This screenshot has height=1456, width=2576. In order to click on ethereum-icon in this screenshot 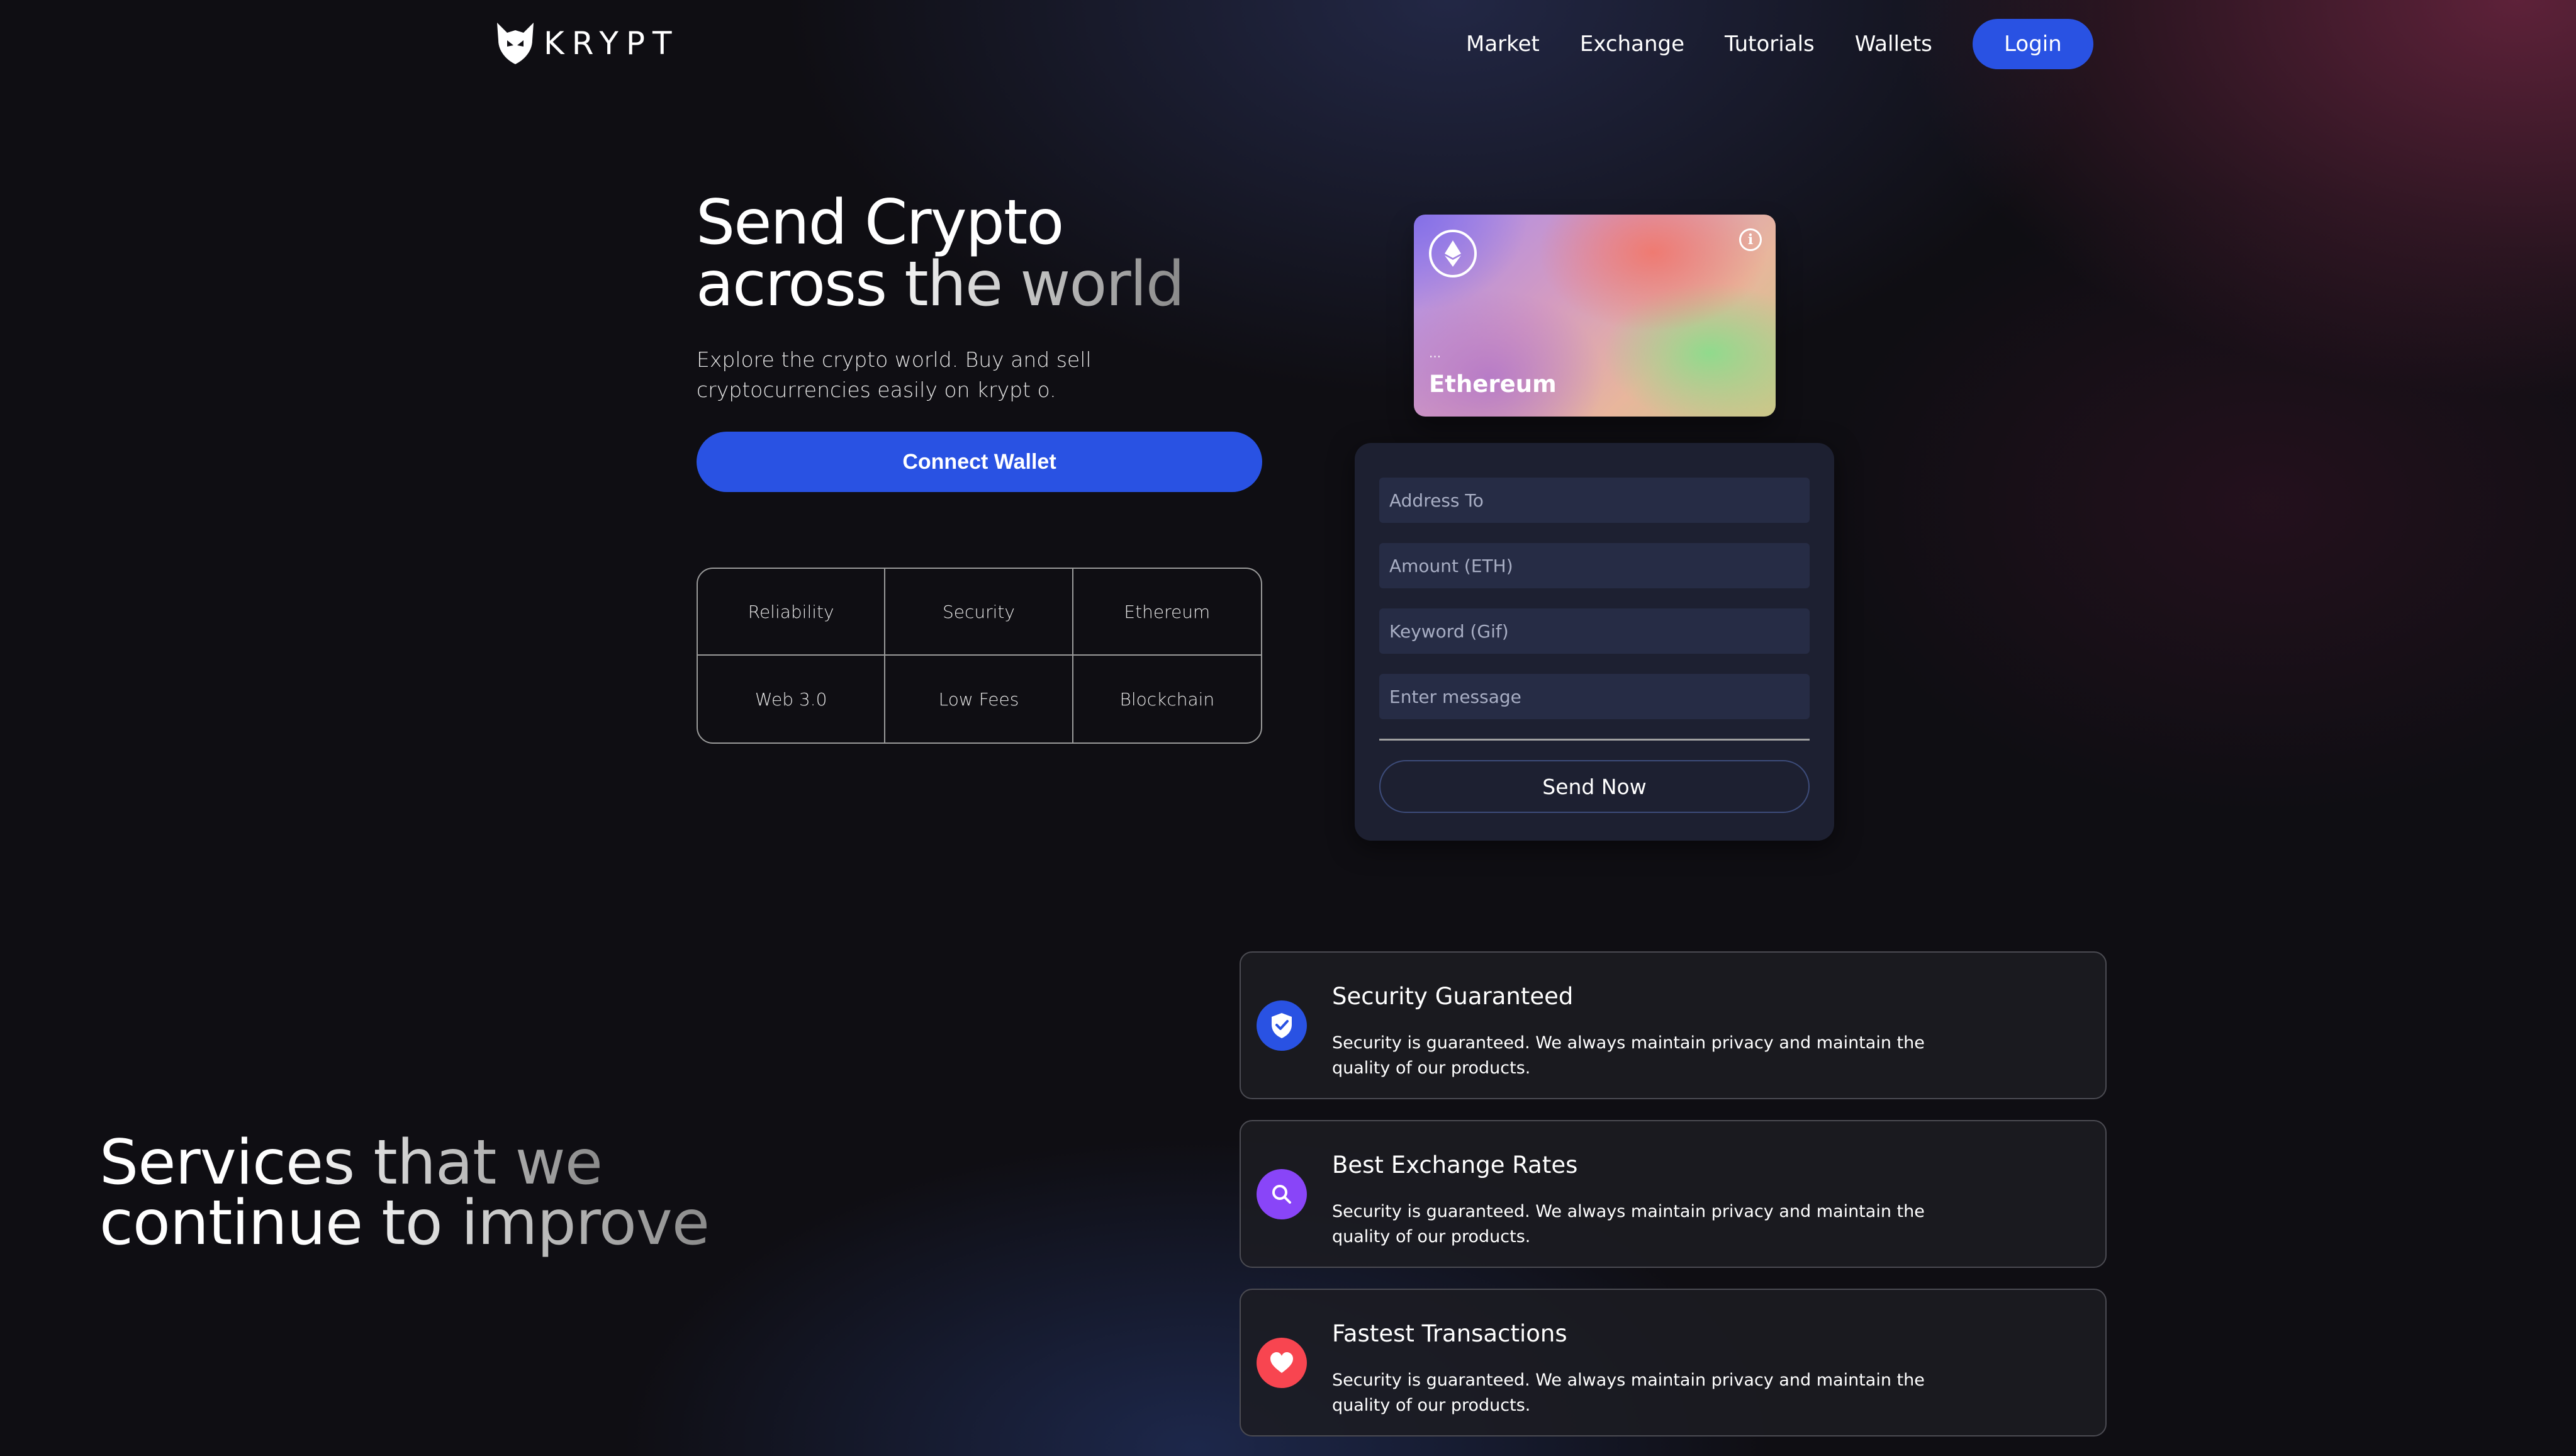, I will do `click(1453, 253)`.